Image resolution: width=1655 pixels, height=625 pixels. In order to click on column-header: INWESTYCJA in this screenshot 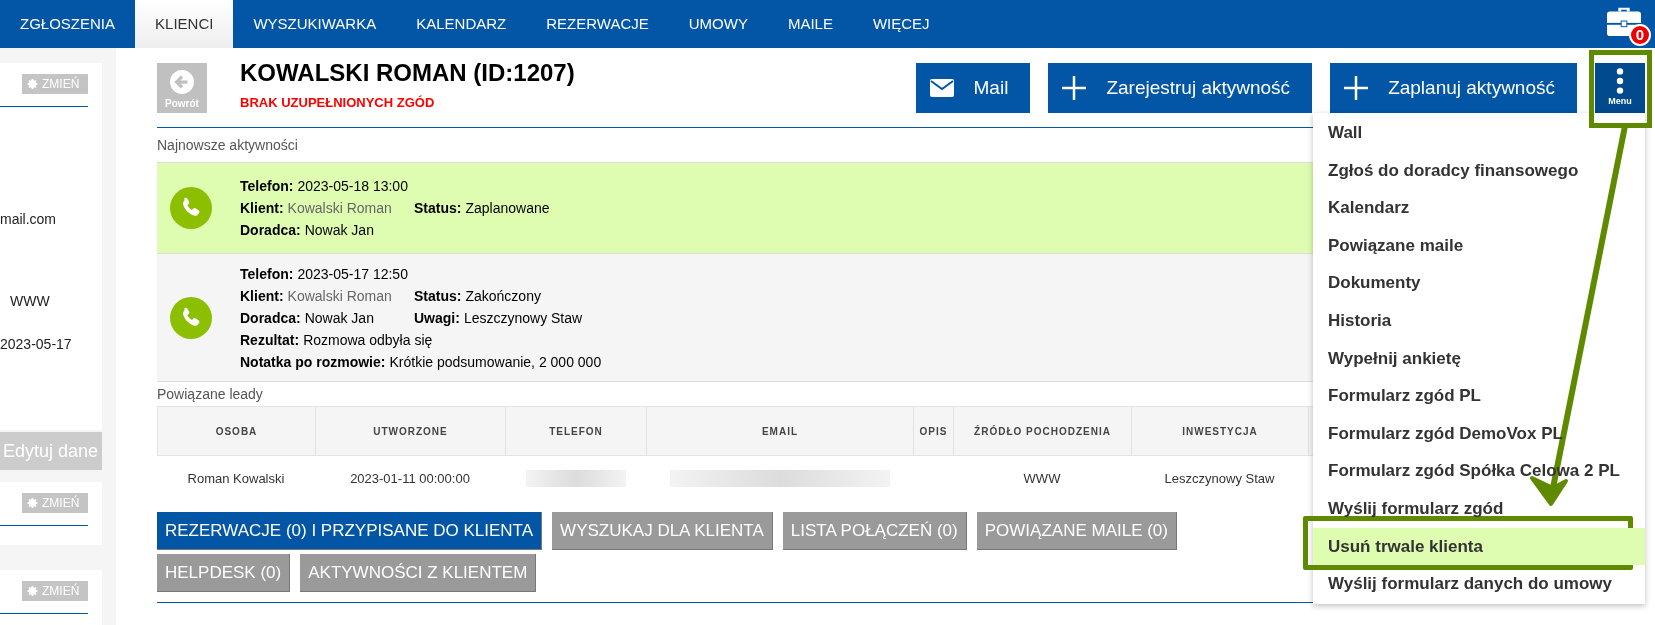, I will do `click(1220, 431)`.